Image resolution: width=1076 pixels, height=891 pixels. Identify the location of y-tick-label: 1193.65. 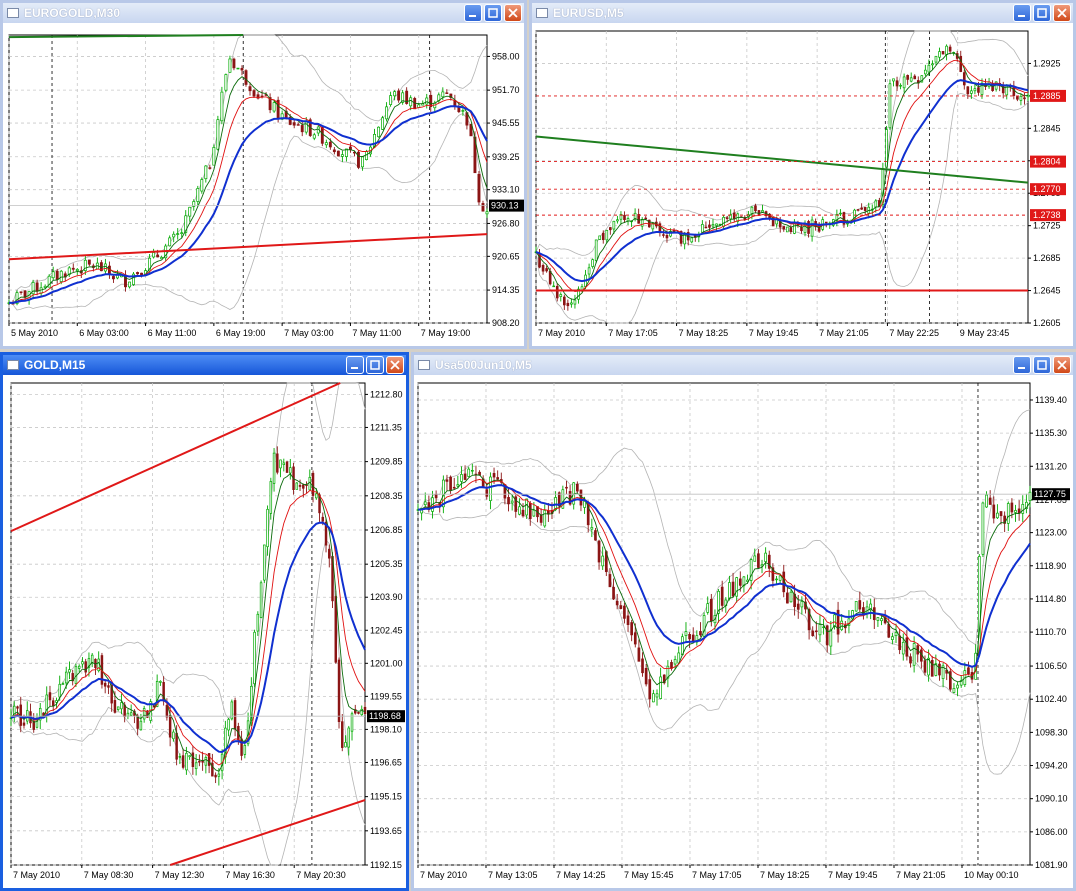
(386, 831).